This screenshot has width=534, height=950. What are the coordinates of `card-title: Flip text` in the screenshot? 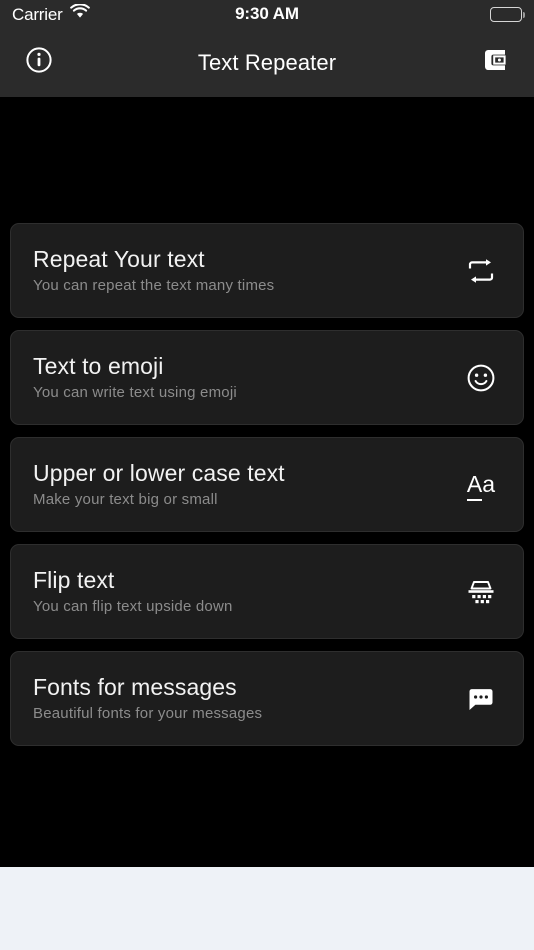 It's located at (74, 580).